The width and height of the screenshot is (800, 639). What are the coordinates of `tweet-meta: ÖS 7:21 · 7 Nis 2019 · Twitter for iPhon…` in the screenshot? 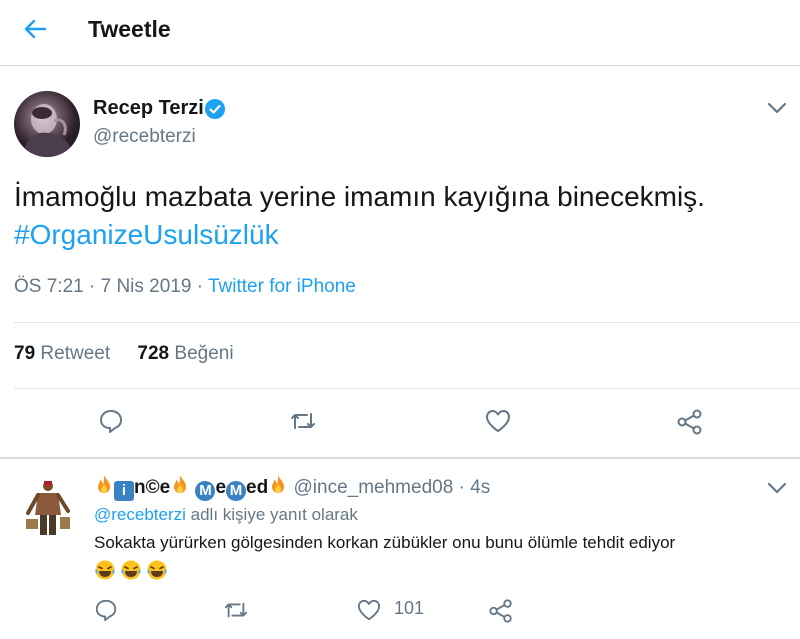 It's located at (185, 287).